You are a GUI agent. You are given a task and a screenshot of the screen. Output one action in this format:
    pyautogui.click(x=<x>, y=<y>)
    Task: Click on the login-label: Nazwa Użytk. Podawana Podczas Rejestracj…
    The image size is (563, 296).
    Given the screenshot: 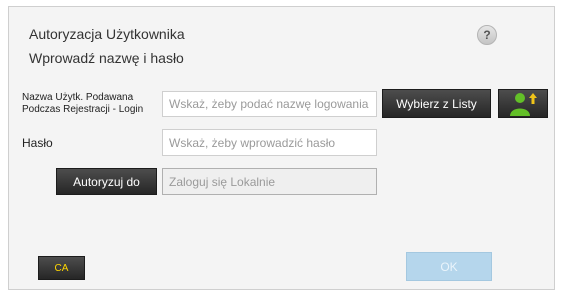 What is the action you would take?
    pyautogui.click(x=82, y=104)
    